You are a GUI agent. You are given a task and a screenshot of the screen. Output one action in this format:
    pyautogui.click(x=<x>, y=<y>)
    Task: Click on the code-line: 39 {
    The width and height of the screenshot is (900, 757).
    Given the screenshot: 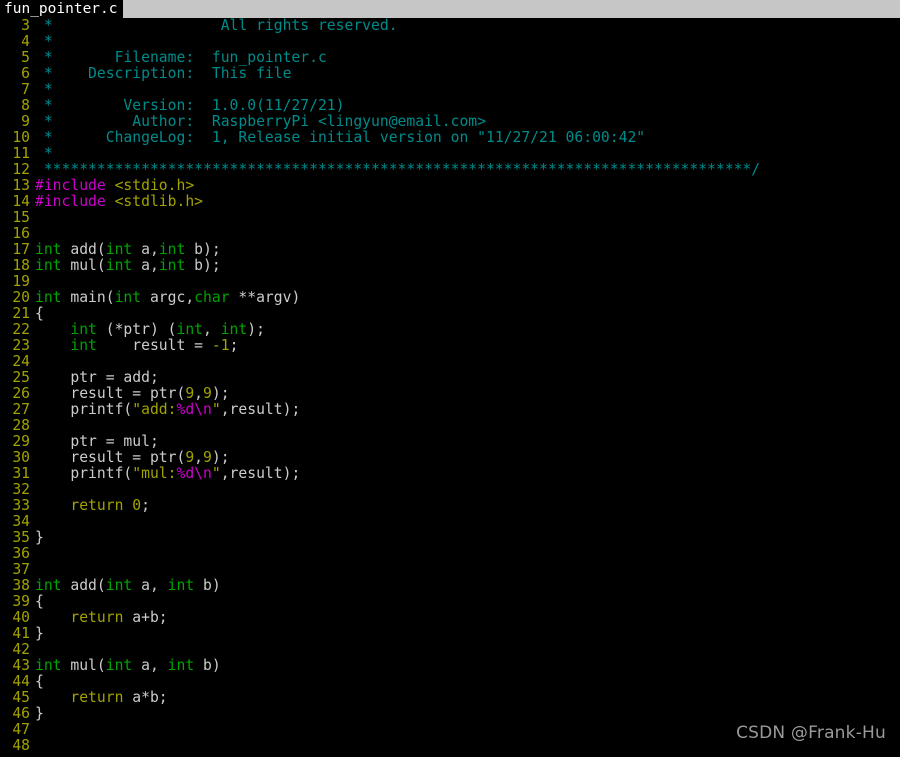 What is the action you would take?
    pyautogui.click(x=450, y=602)
    